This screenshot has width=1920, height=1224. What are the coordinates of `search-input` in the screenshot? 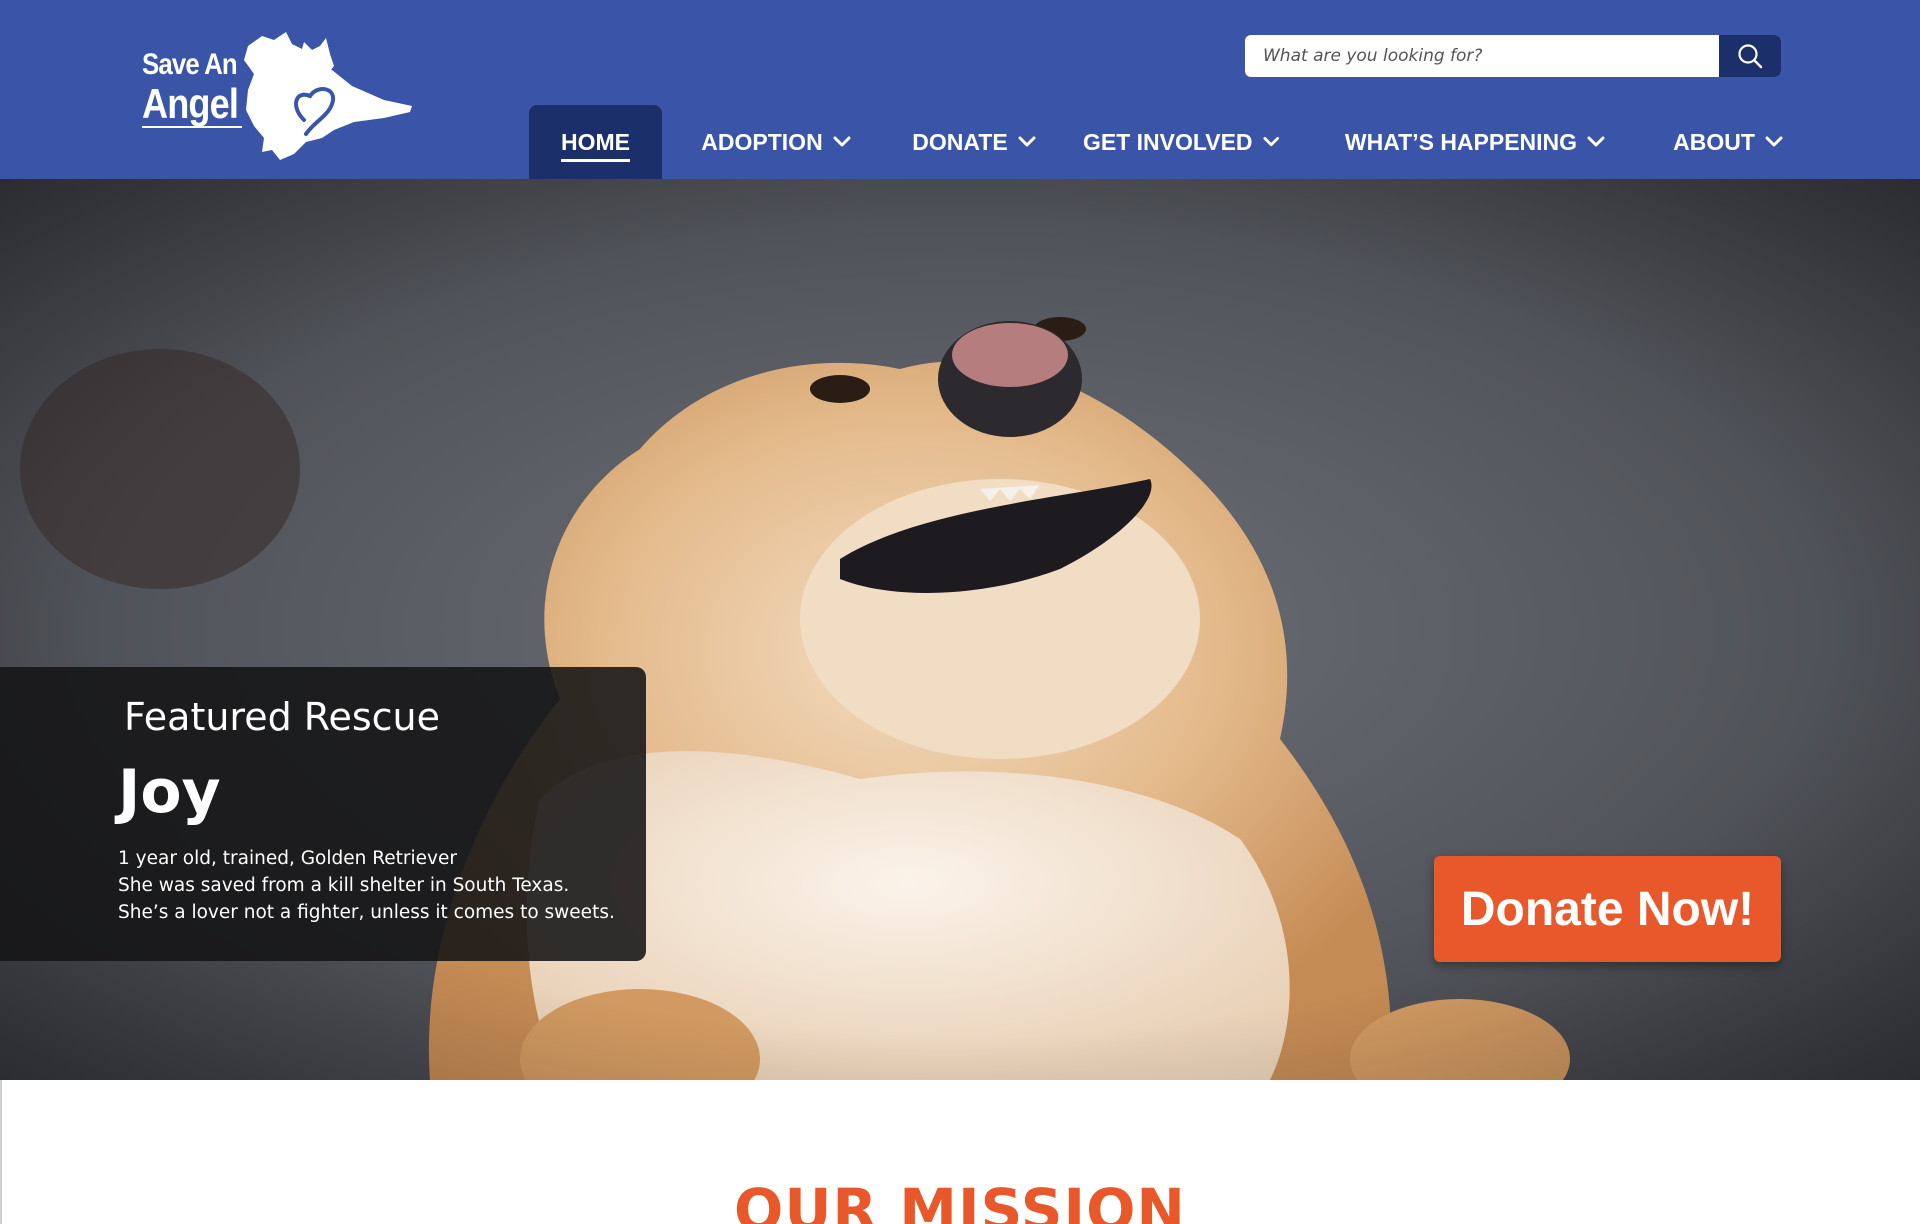 It's located at (1482, 56).